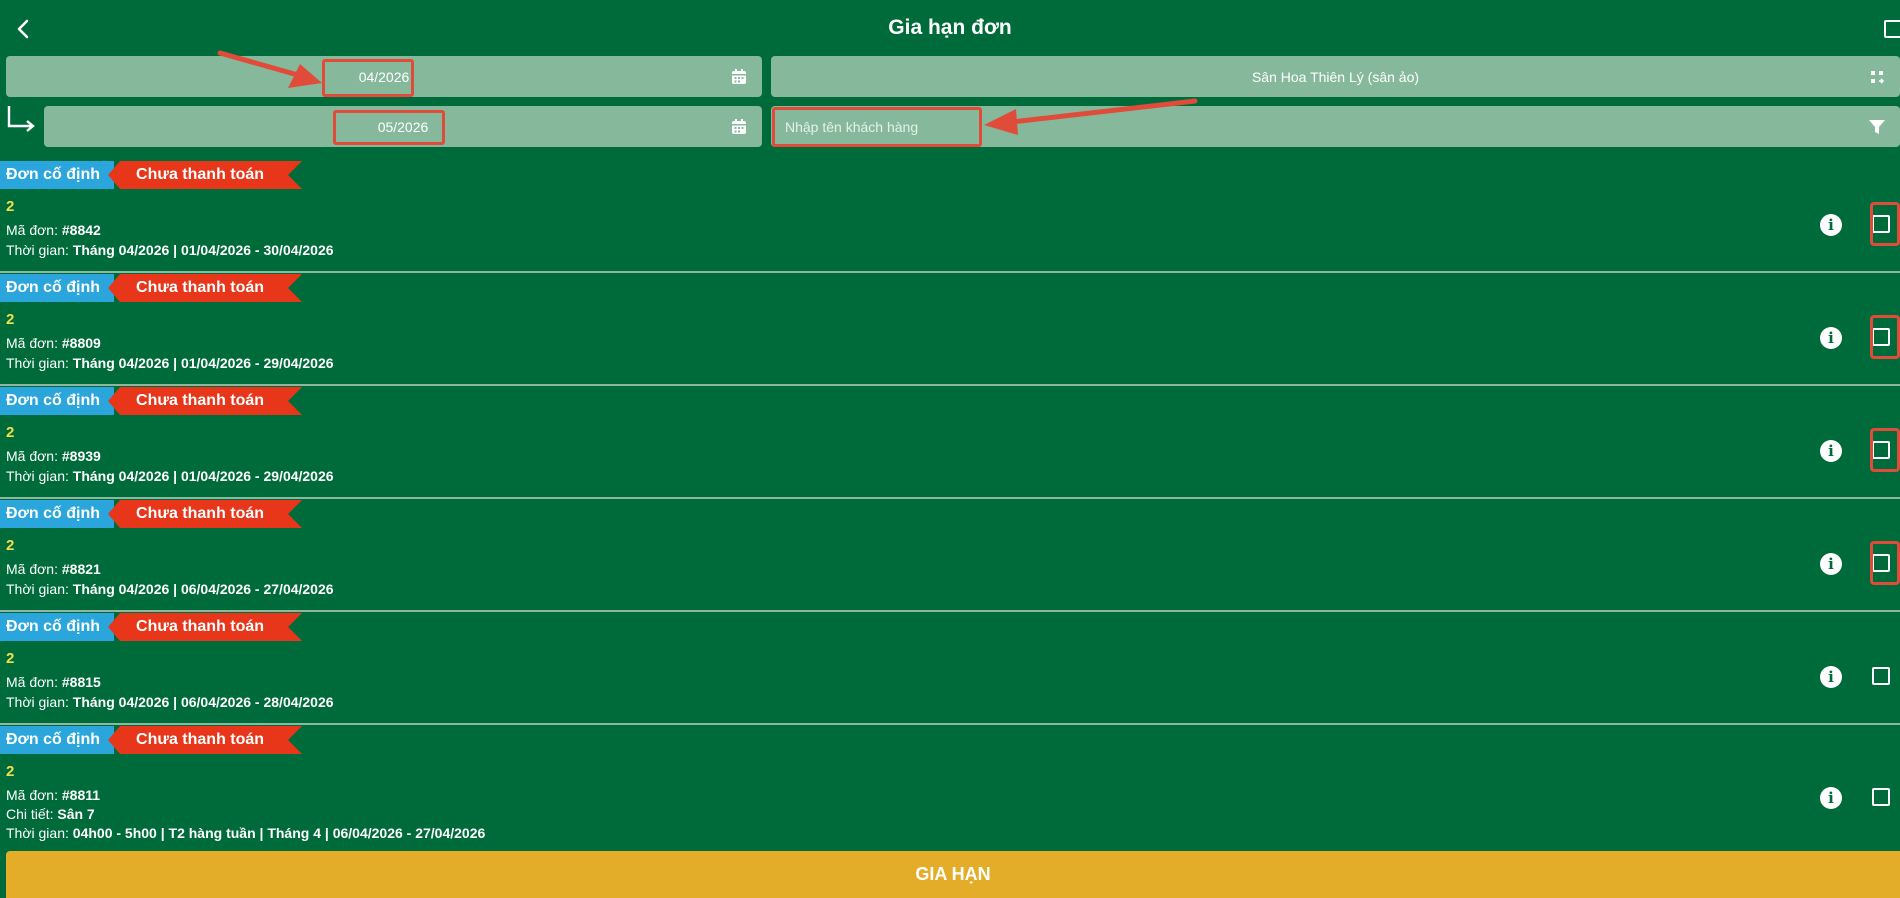  What do you see at coordinates (81, 682) in the screenshot?
I see `order-code: #8815` at bounding box center [81, 682].